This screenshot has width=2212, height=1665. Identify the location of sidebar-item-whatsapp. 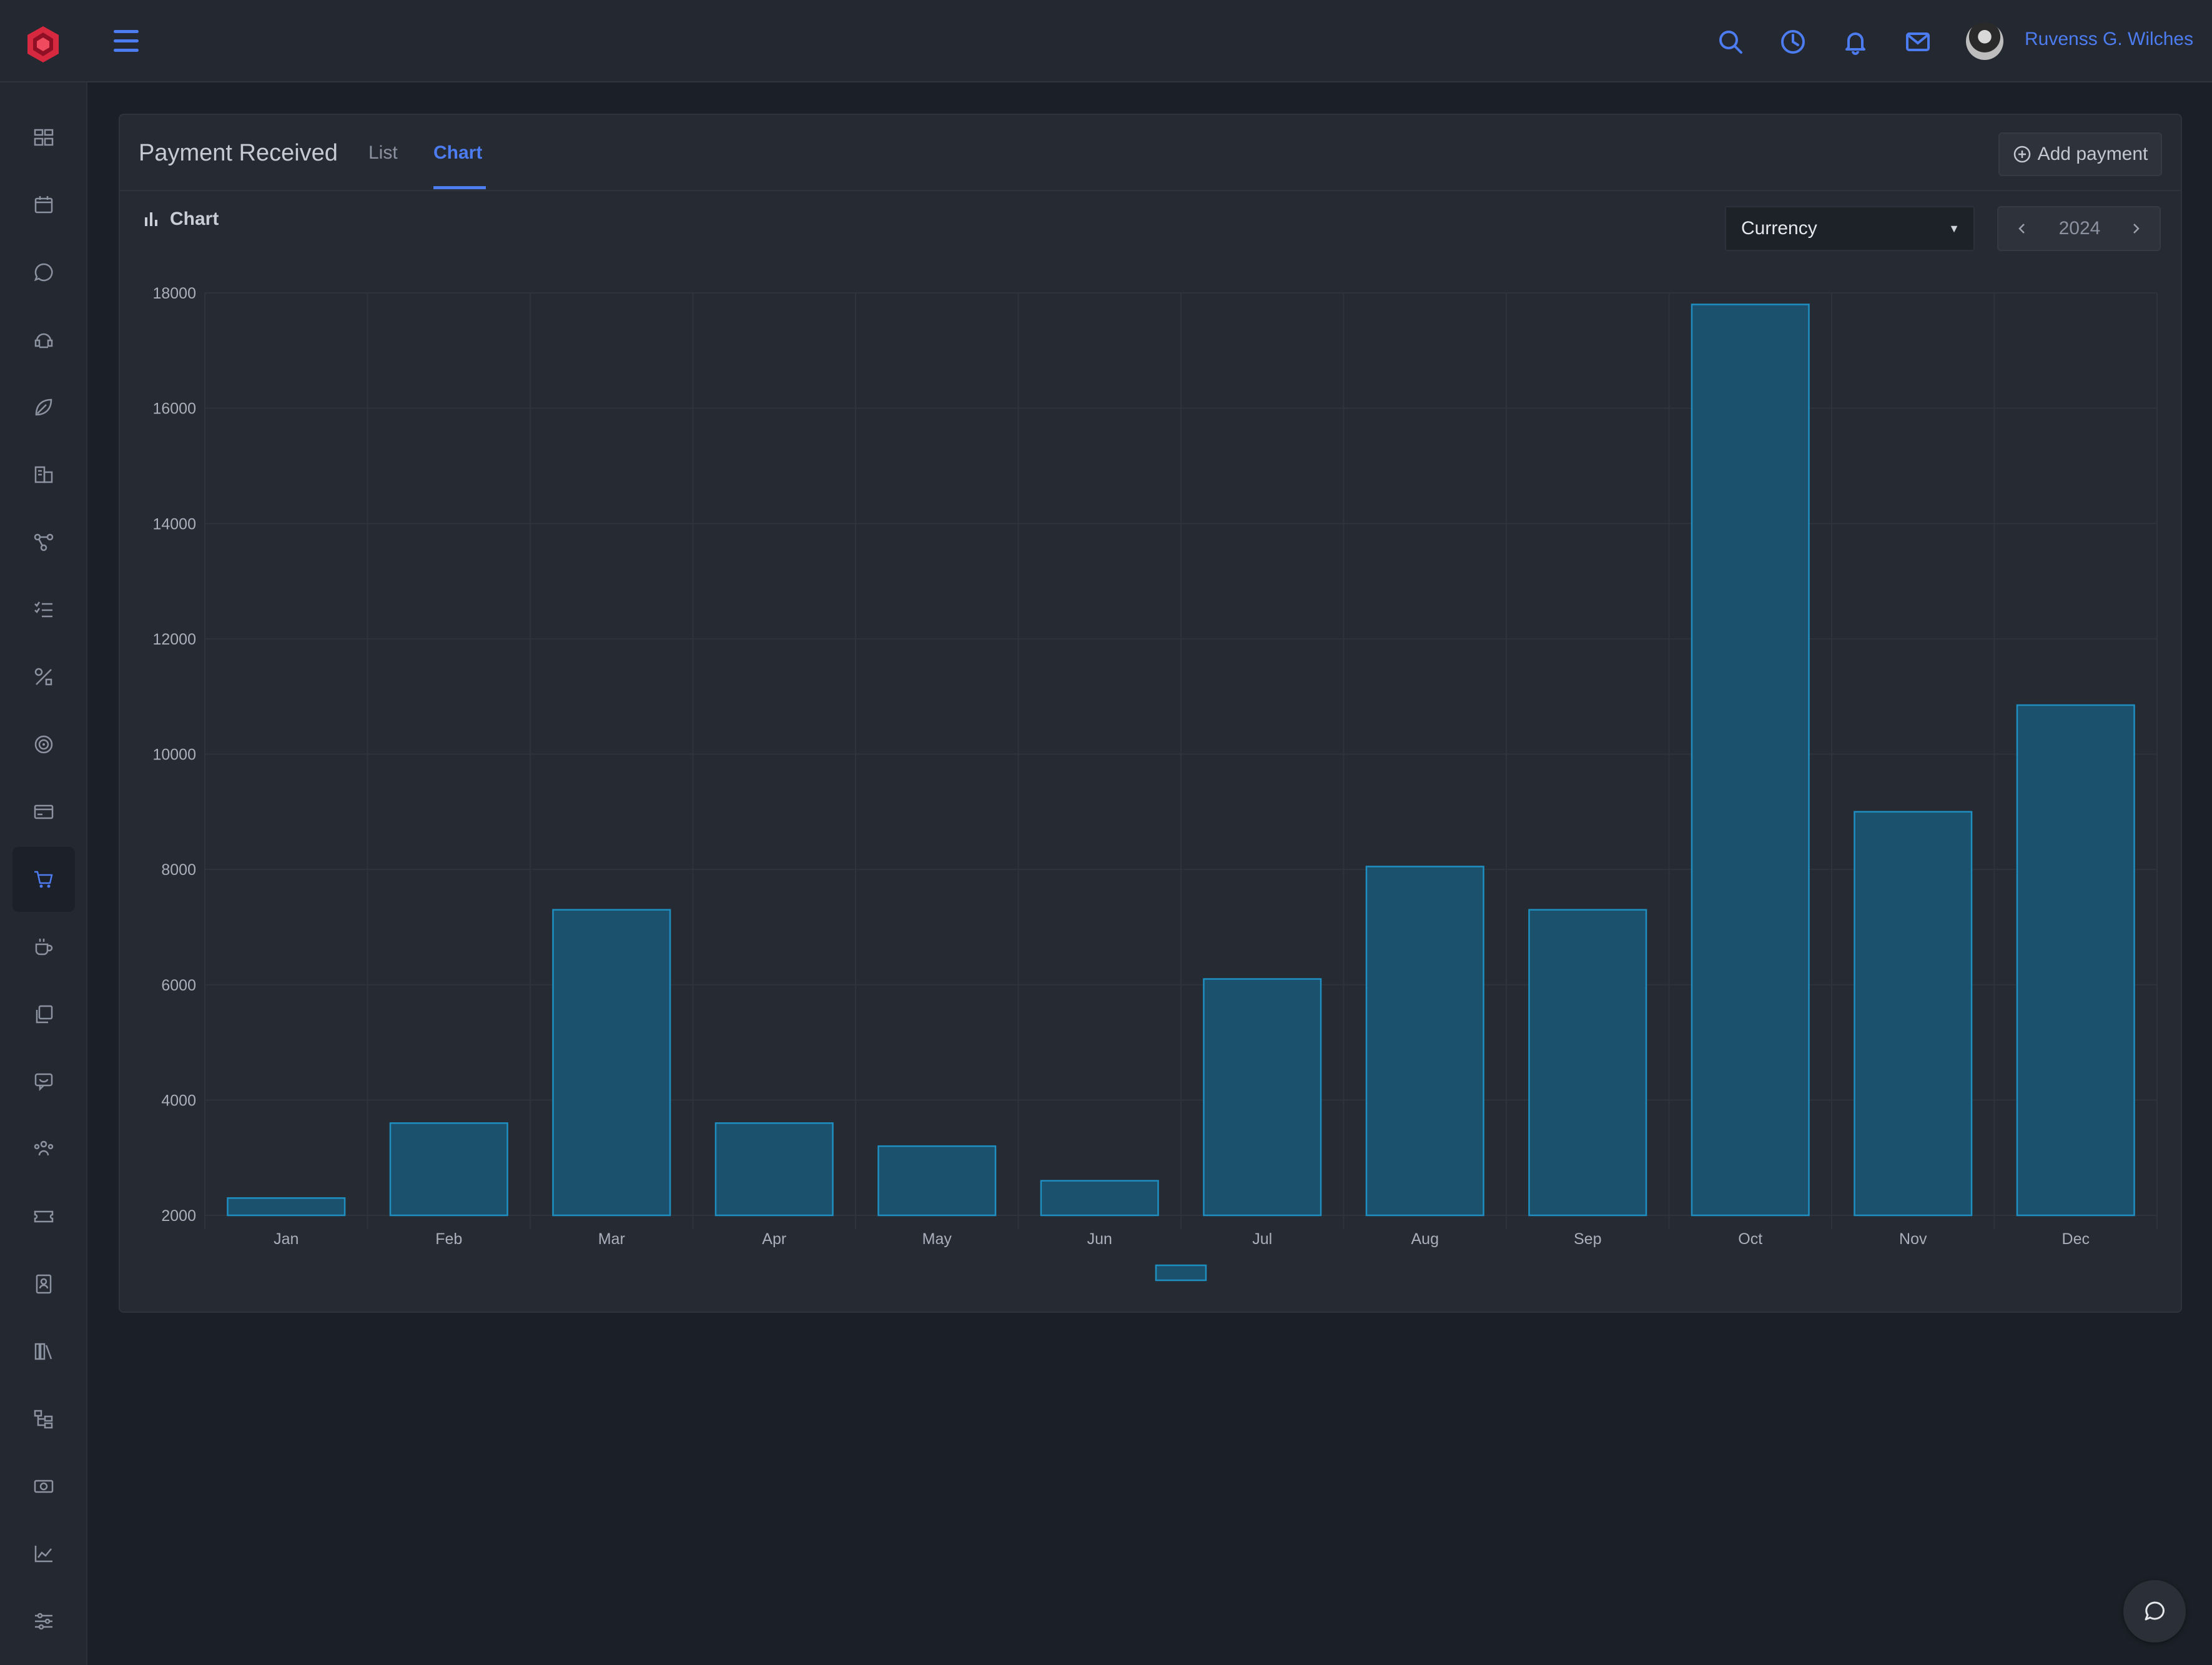
(43, 272).